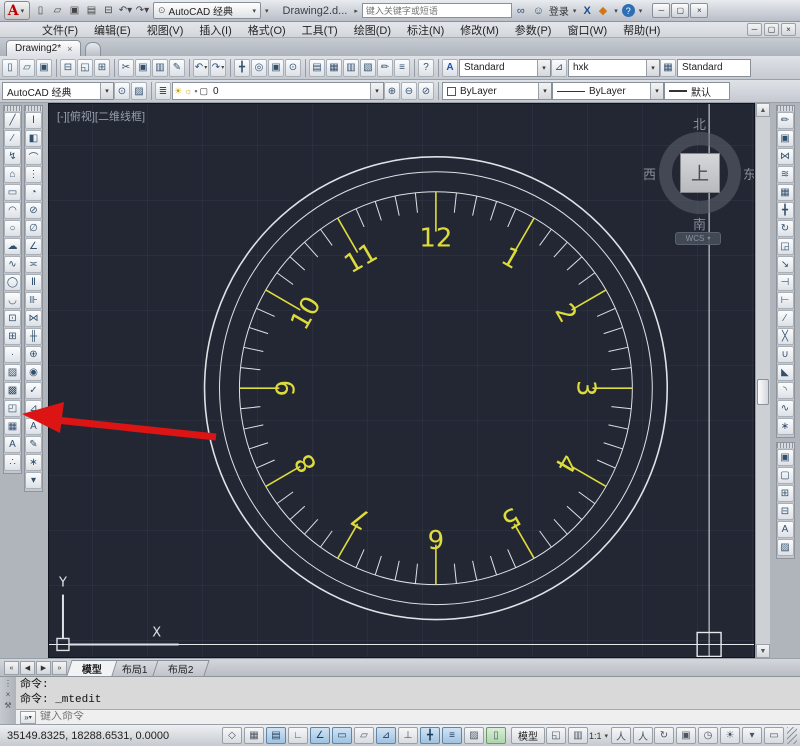  Describe the element at coordinates (334, 67) in the screenshot. I see `designcenter-icon: ▦` at that location.